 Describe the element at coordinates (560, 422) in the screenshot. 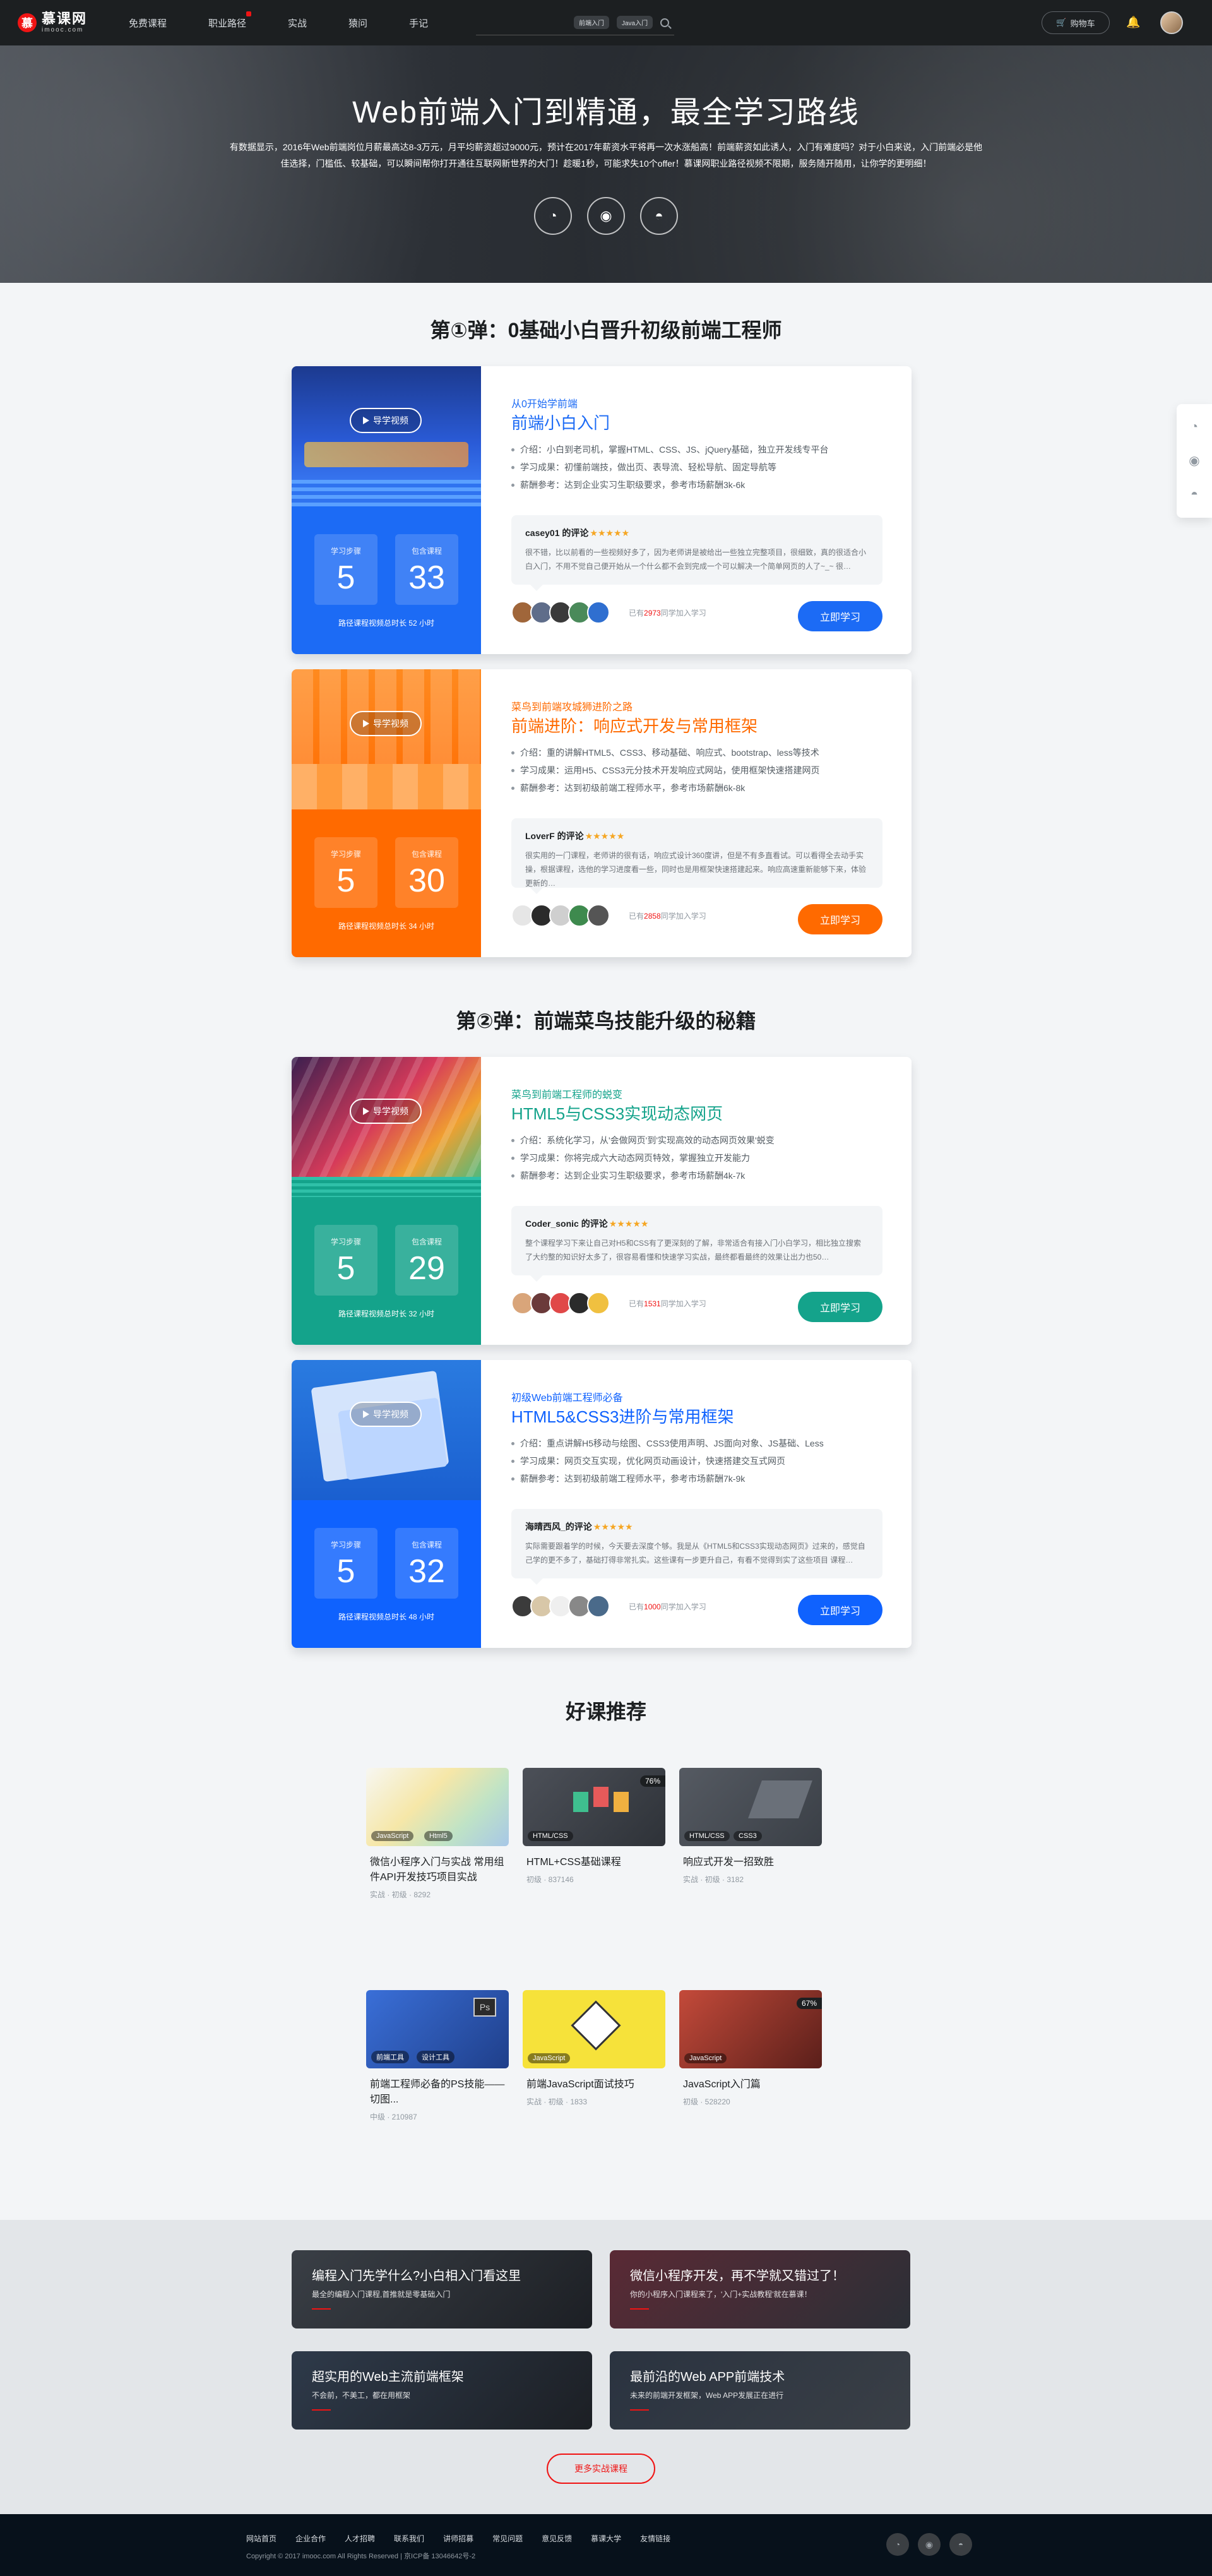

I see `course-title: 前端小白入门` at that location.